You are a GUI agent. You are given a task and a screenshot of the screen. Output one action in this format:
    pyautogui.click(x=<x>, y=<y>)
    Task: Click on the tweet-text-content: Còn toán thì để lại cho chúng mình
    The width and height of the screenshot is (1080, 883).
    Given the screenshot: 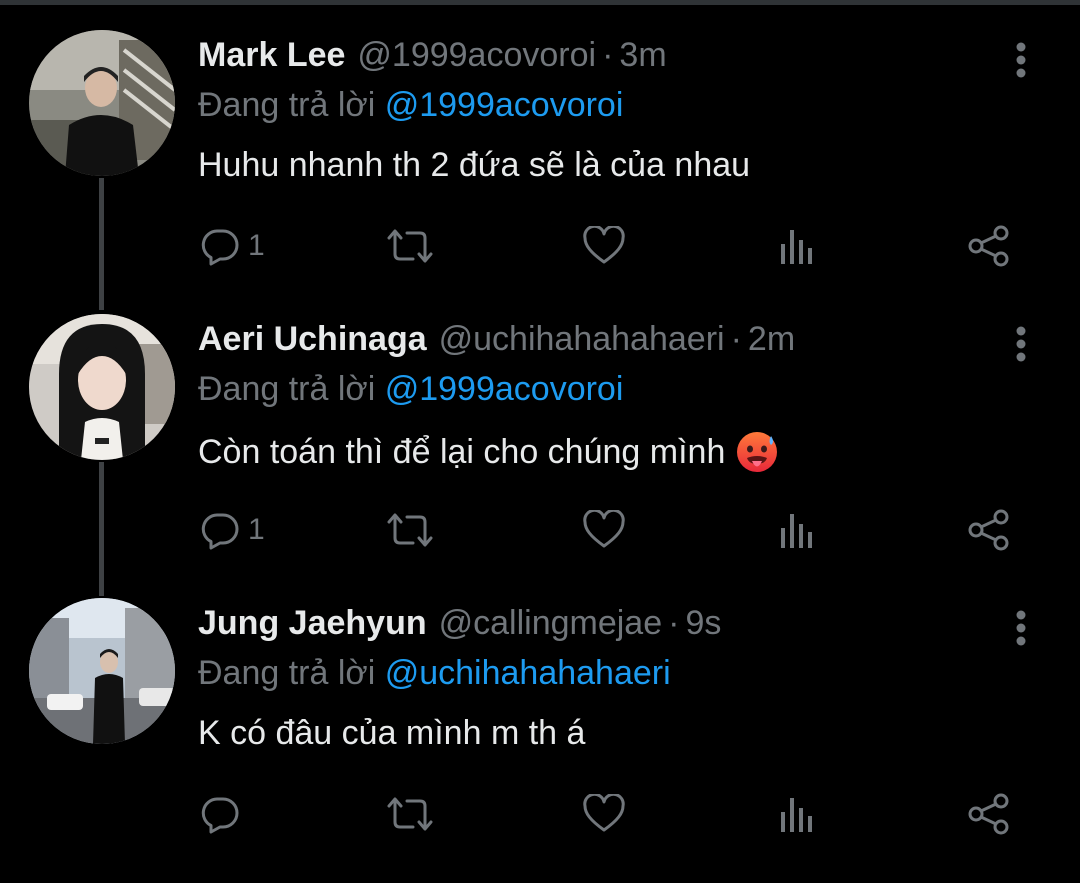 What is the action you would take?
    pyautogui.click(x=462, y=451)
    